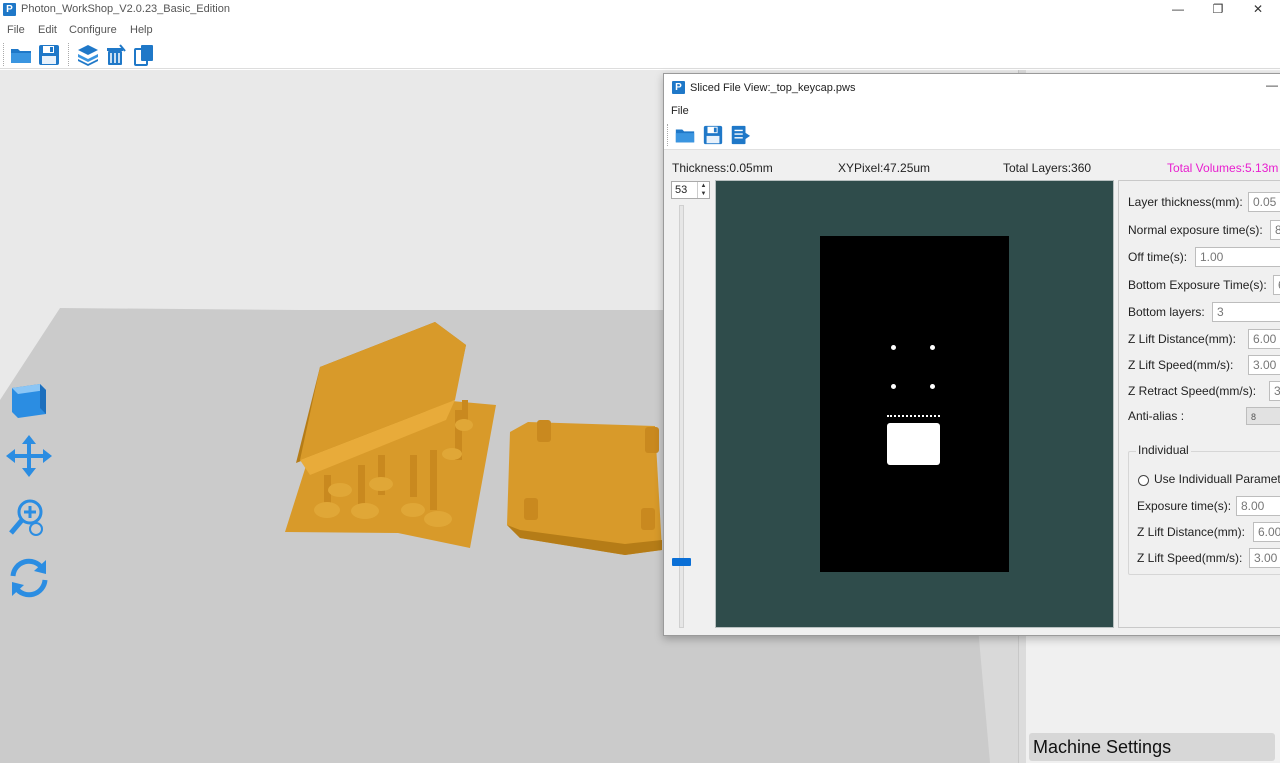  I want to click on off-time-field: 1.00, so click(1237, 257).